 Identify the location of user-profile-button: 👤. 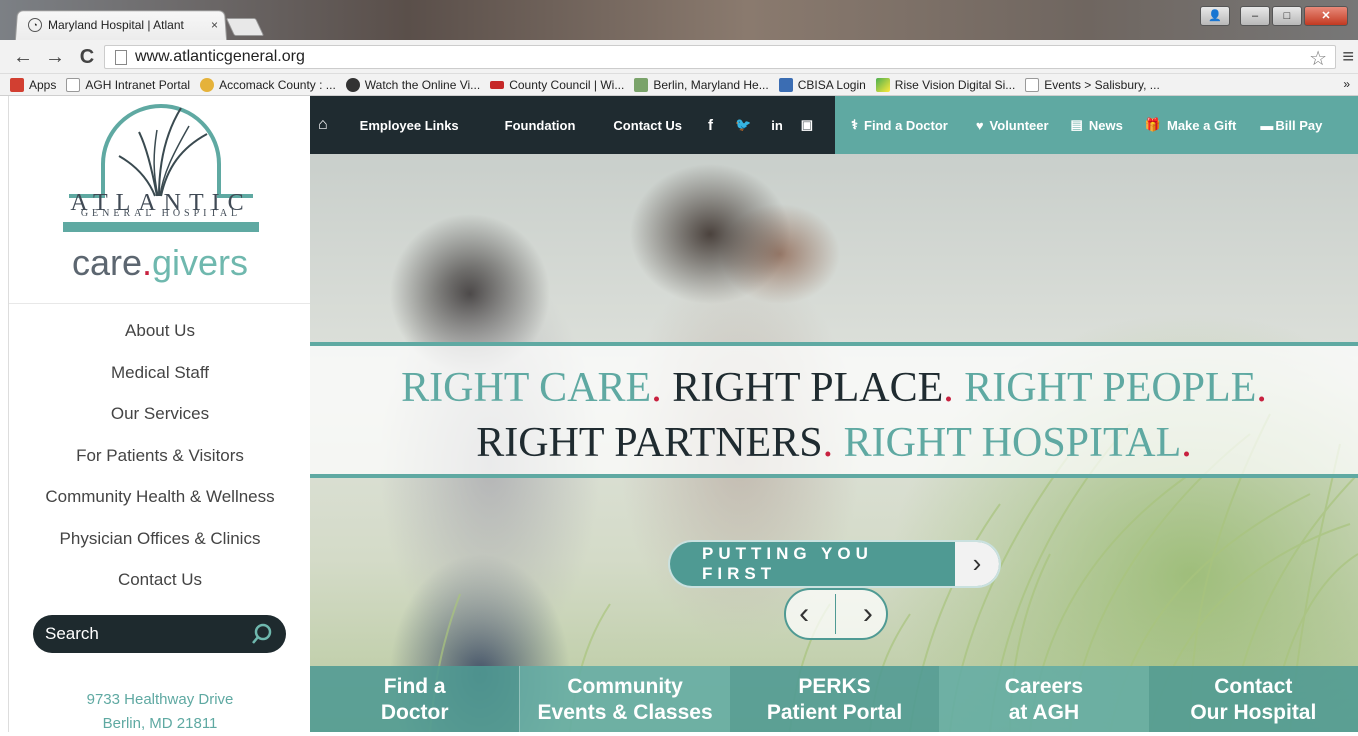
(1215, 16).